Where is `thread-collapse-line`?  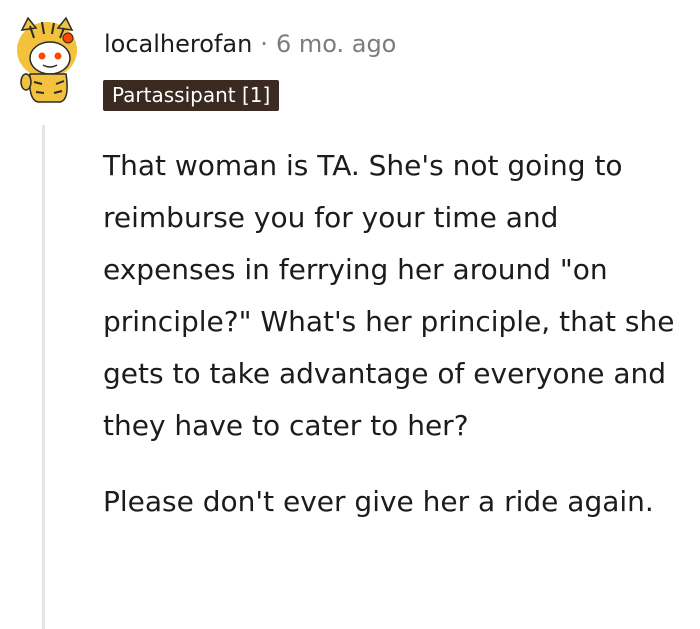
thread-collapse-line is located at coordinates (43, 377).